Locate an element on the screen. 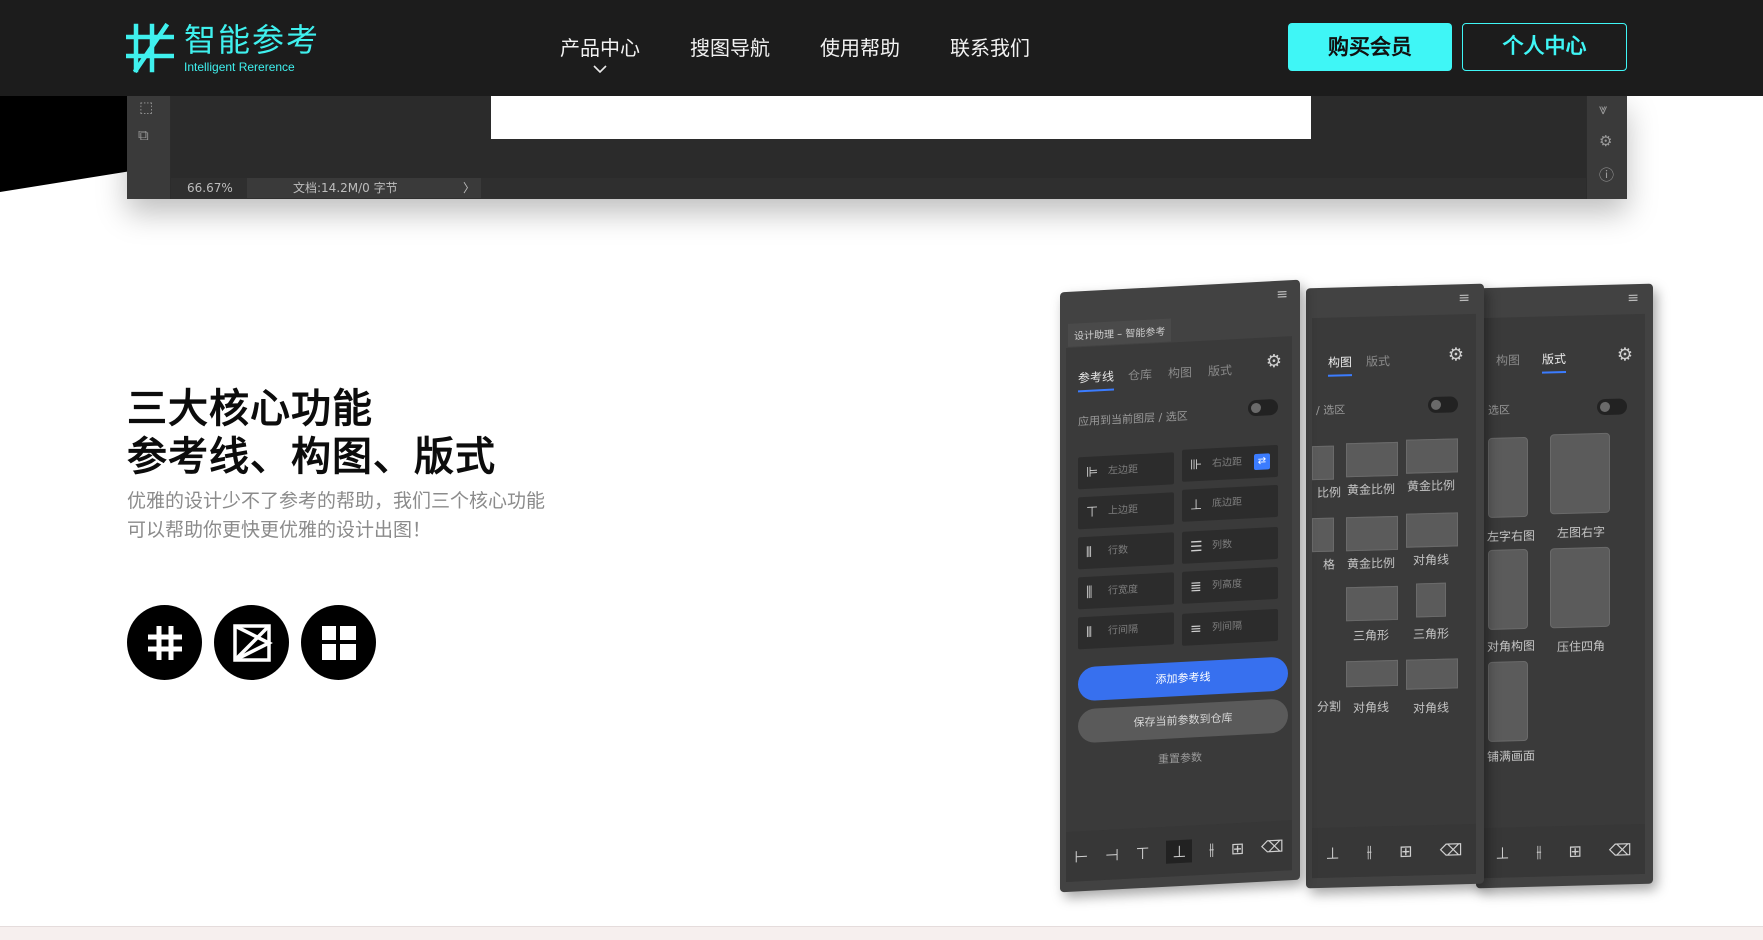  document-page is located at coordinates (901, 117).